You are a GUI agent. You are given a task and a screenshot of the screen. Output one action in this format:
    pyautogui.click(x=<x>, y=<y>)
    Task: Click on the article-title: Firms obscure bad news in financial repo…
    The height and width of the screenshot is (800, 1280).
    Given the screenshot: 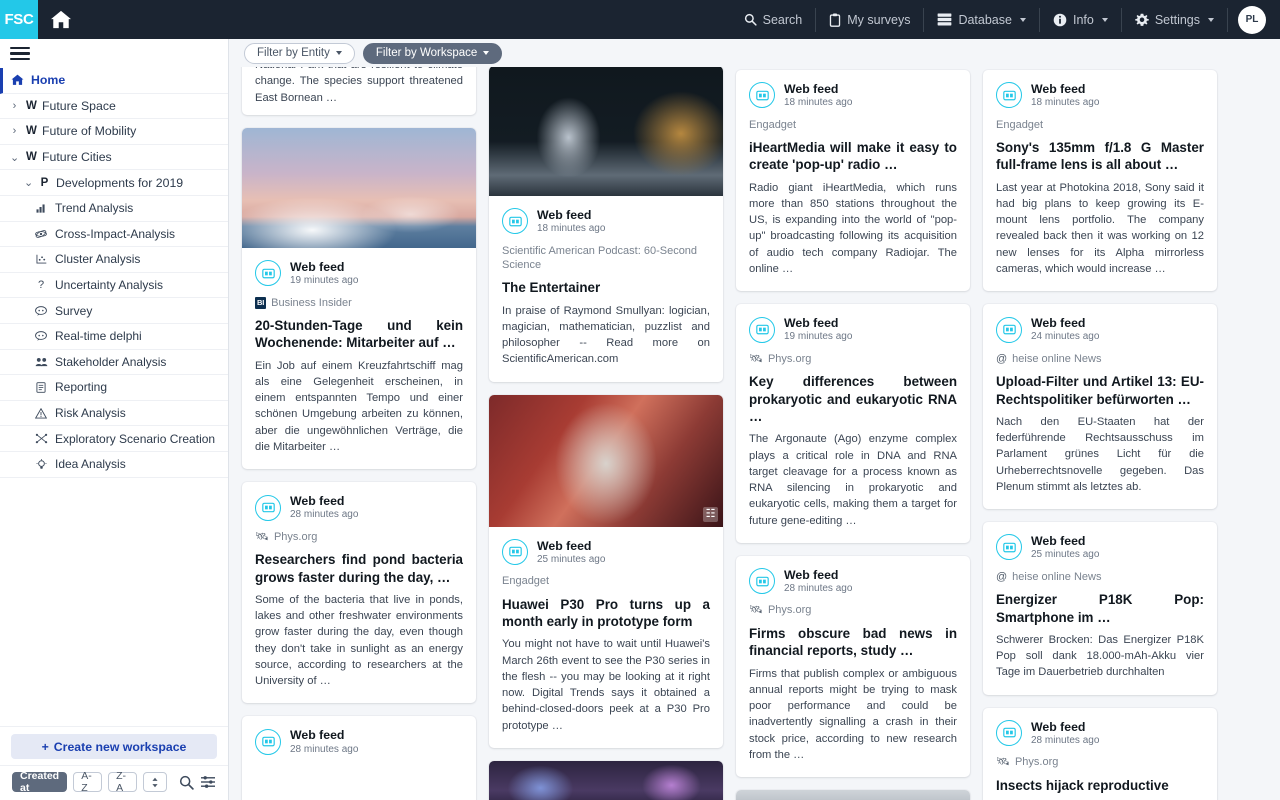 What is the action you would take?
    pyautogui.click(x=853, y=642)
    